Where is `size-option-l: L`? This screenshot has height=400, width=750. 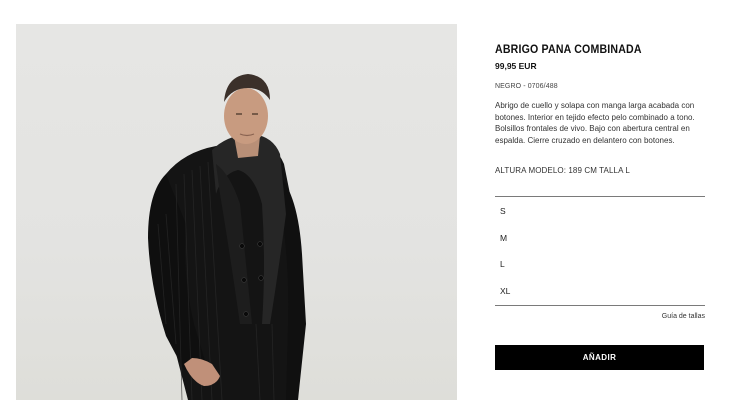 size-option-l: L is located at coordinates (600, 264).